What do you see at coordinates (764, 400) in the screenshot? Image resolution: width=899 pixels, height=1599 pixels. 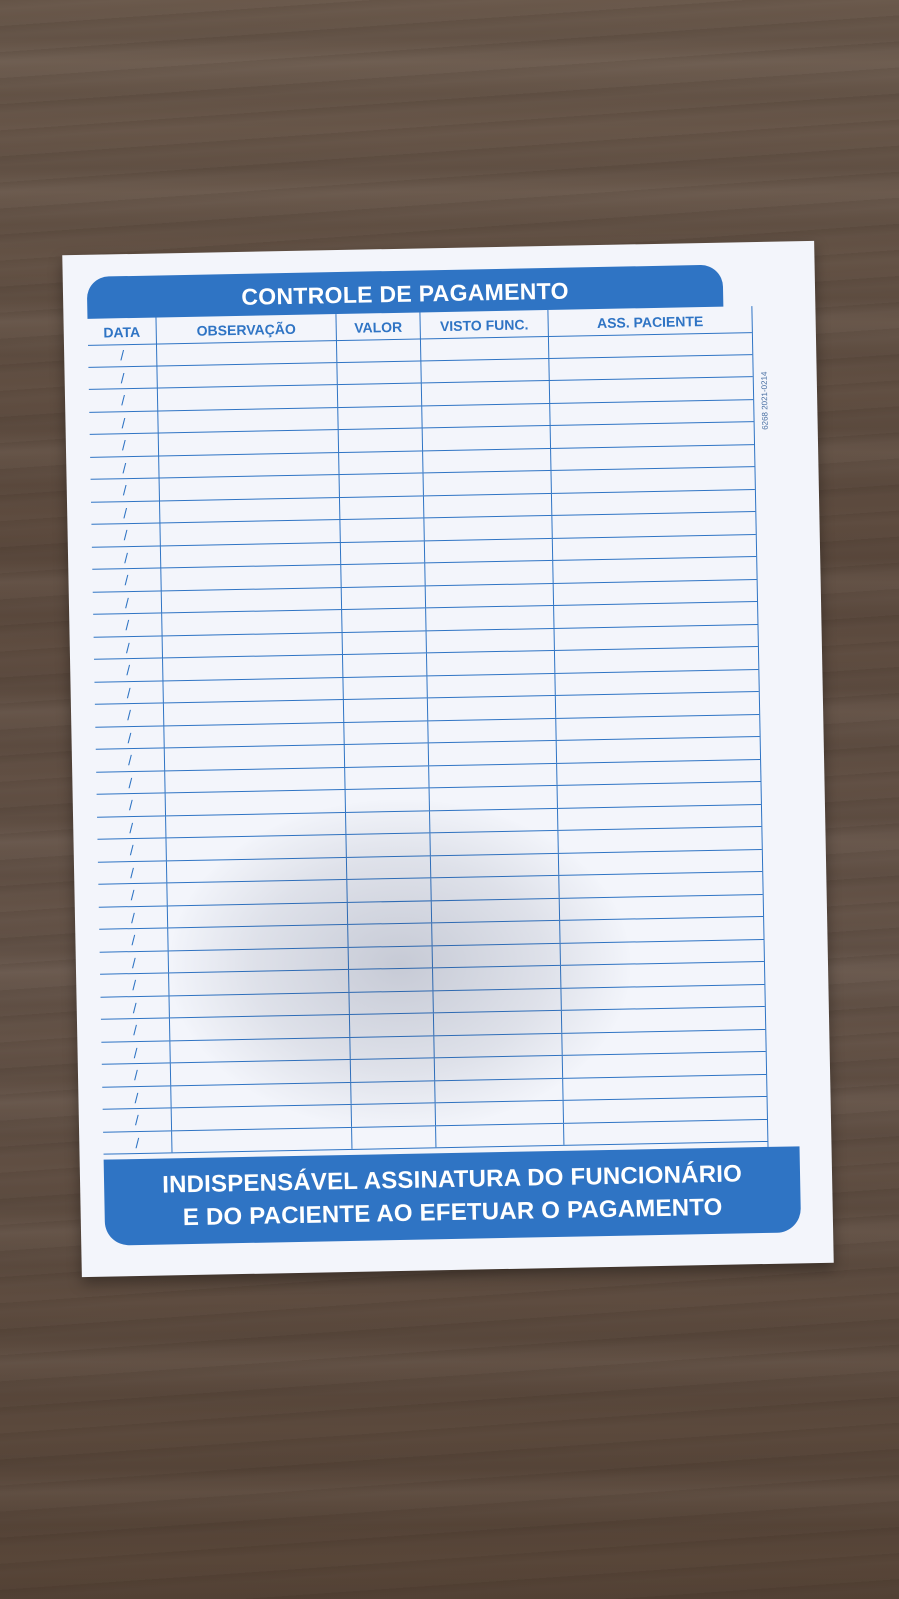 I see `side-code: 6268 2021-0214` at bounding box center [764, 400].